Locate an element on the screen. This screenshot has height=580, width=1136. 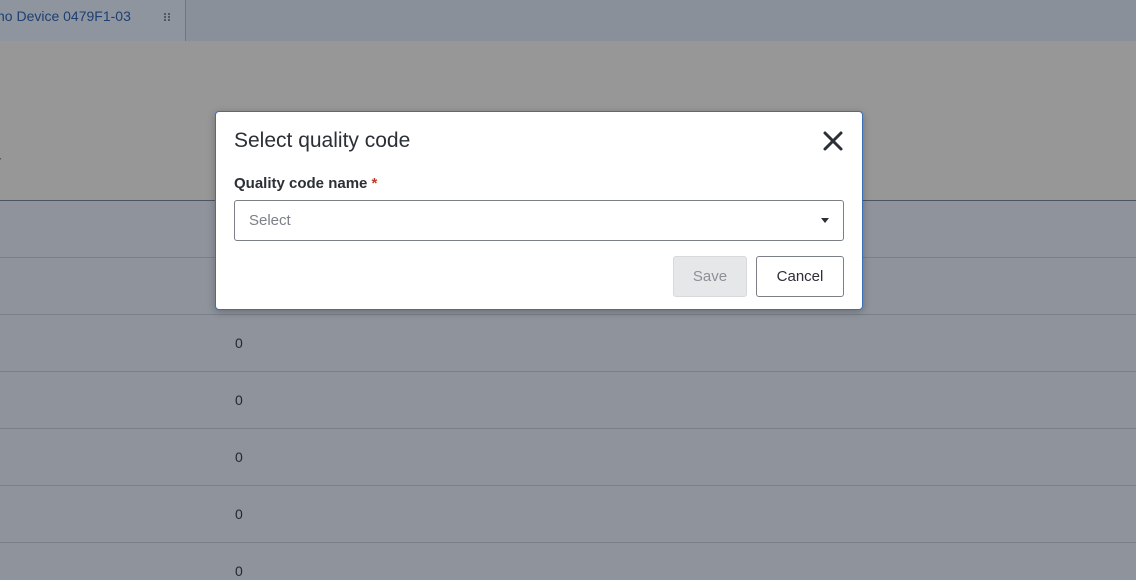
dialog-title: Select quality code is located at coordinates (322, 140).